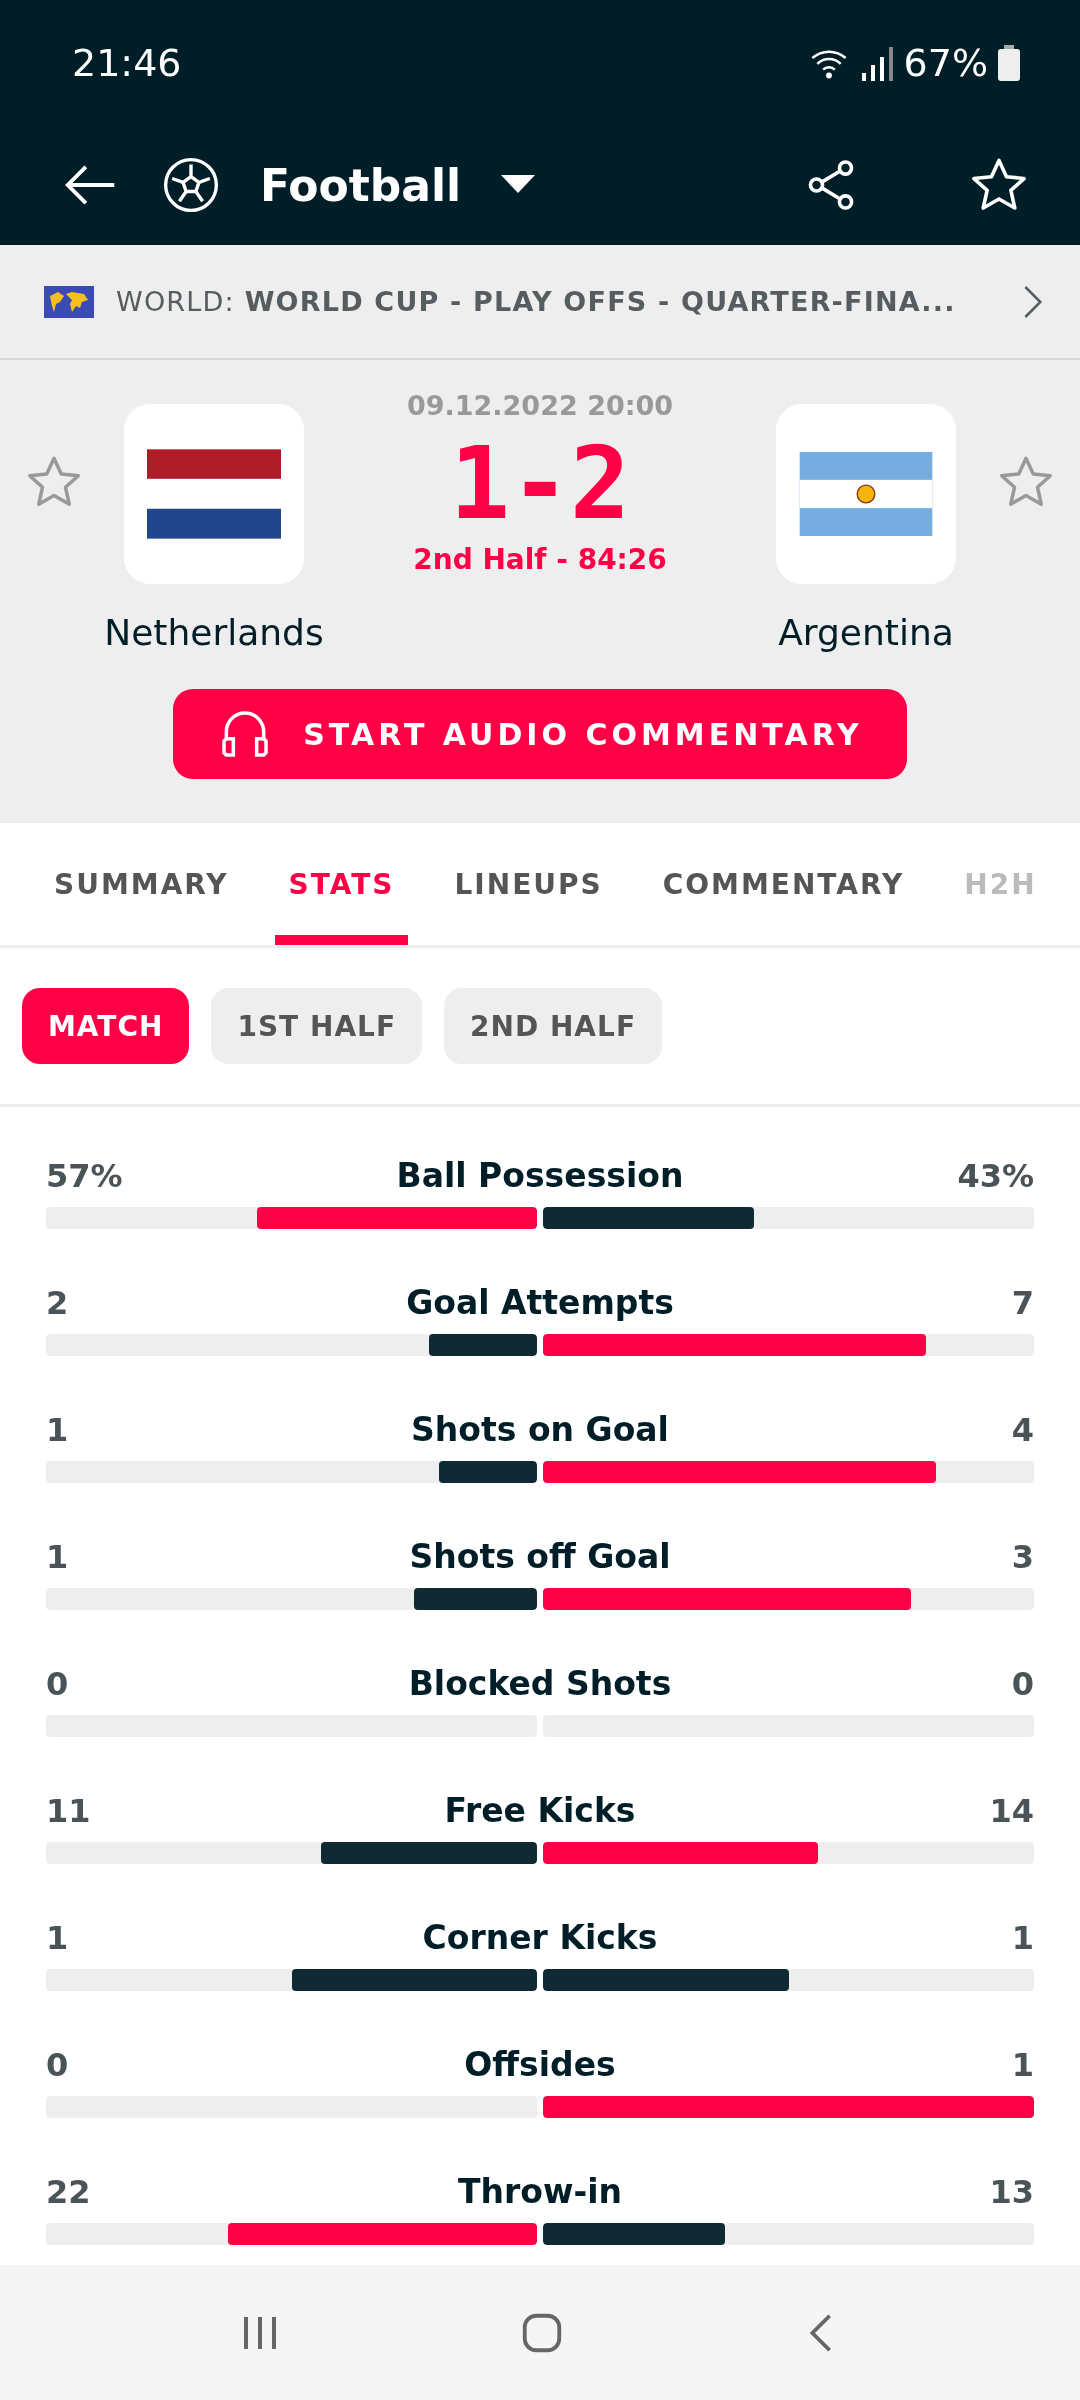  Describe the element at coordinates (1009, 62) in the screenshot. I see `battery-icon` at that location.